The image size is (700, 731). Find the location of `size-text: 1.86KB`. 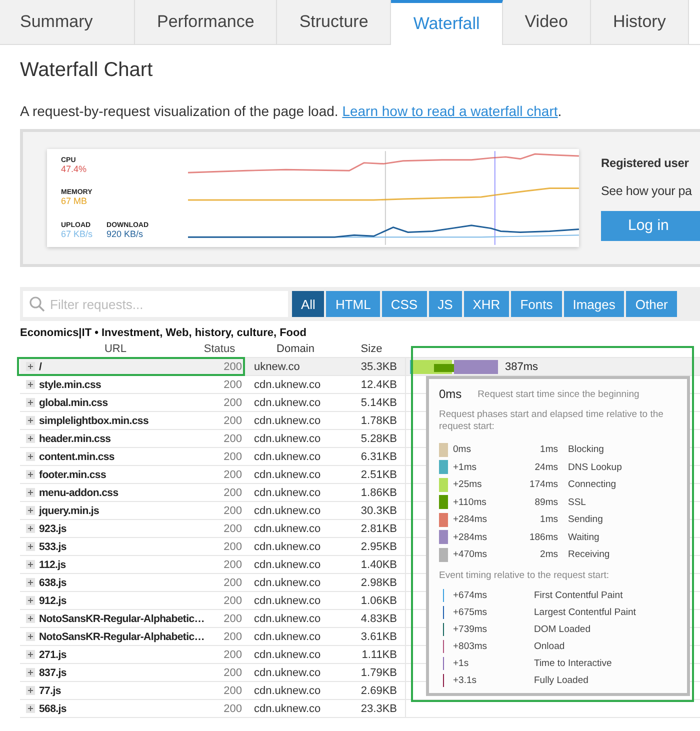

size-text: 1.86KB is located at coordinates (378, 492).